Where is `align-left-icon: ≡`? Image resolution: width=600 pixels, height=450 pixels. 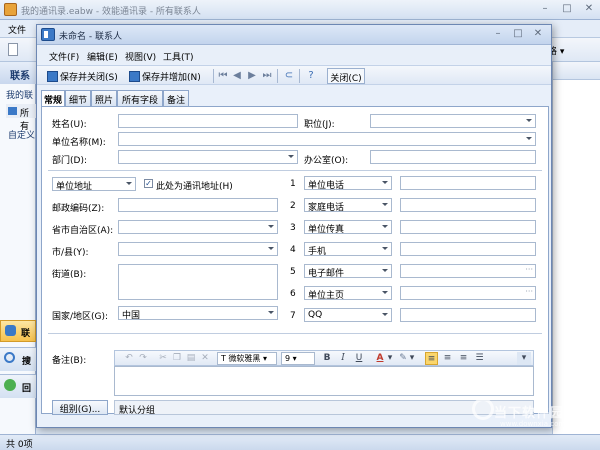
align-left-icon: ≡ is located at coordinates (431, 358).